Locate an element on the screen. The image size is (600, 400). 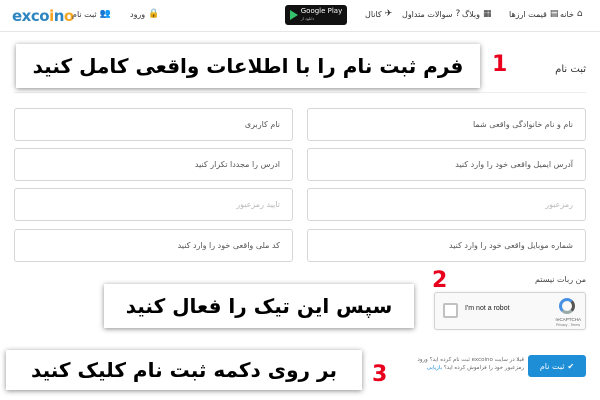
username-field: نام کاربری is located at coordinates (153, 124).